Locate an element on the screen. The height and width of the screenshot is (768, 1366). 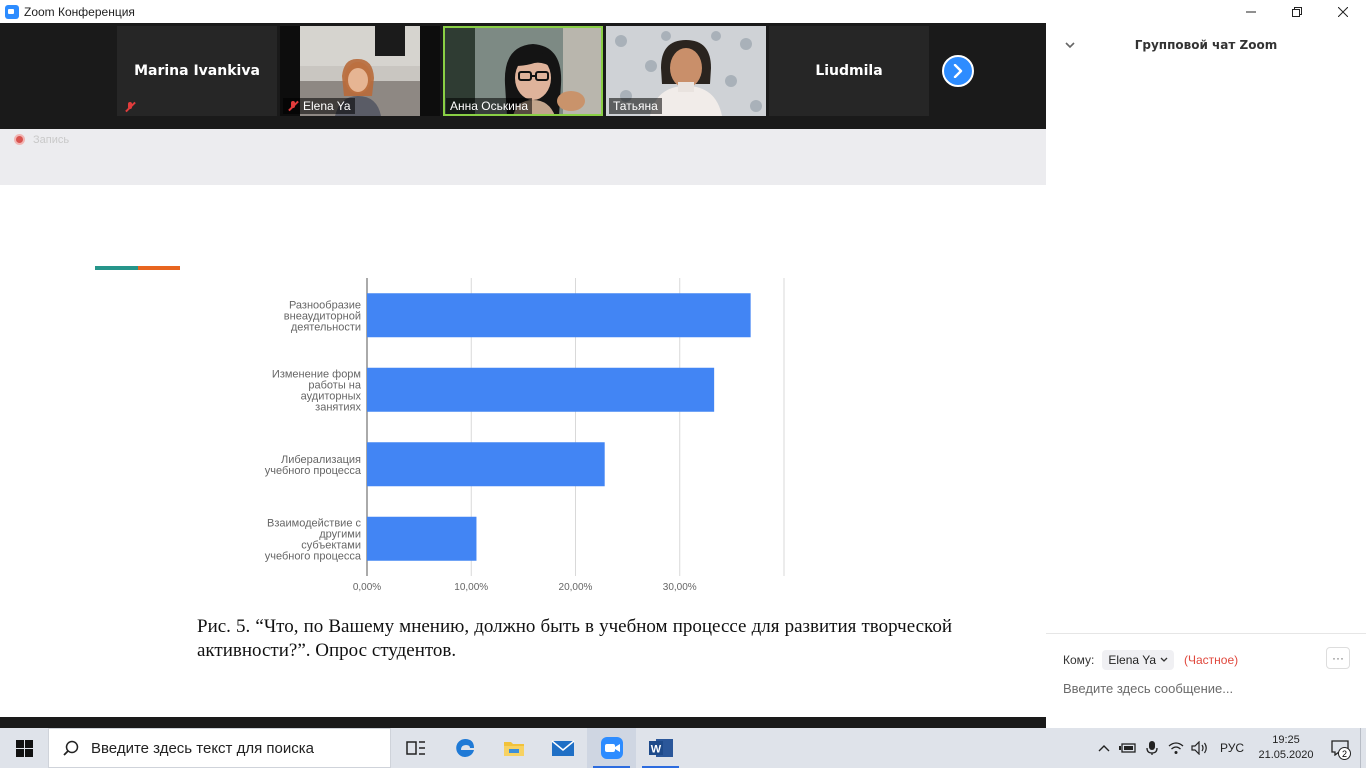
edge-button is located at coordinates (464, 748).